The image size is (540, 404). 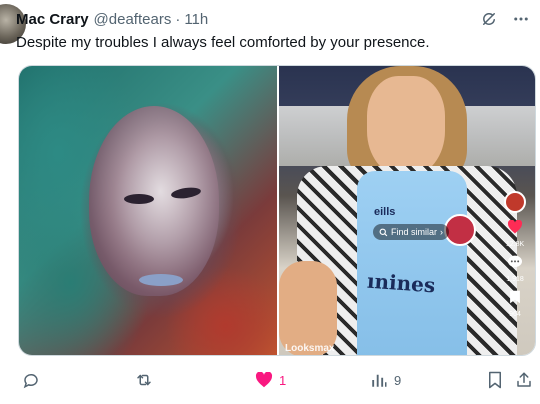 I want to click on find-similar-chip: Find similar ›, so click(x=411, y=232).